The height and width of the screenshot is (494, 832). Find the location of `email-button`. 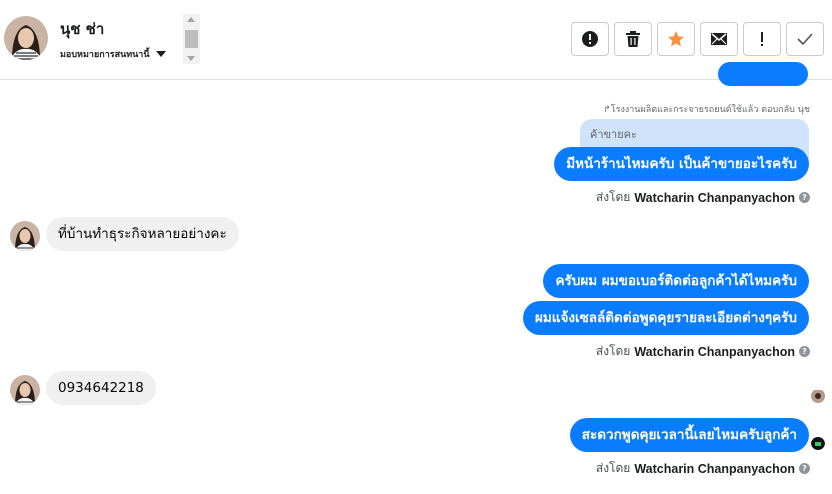

email-button is located at coordinates (719, 39).